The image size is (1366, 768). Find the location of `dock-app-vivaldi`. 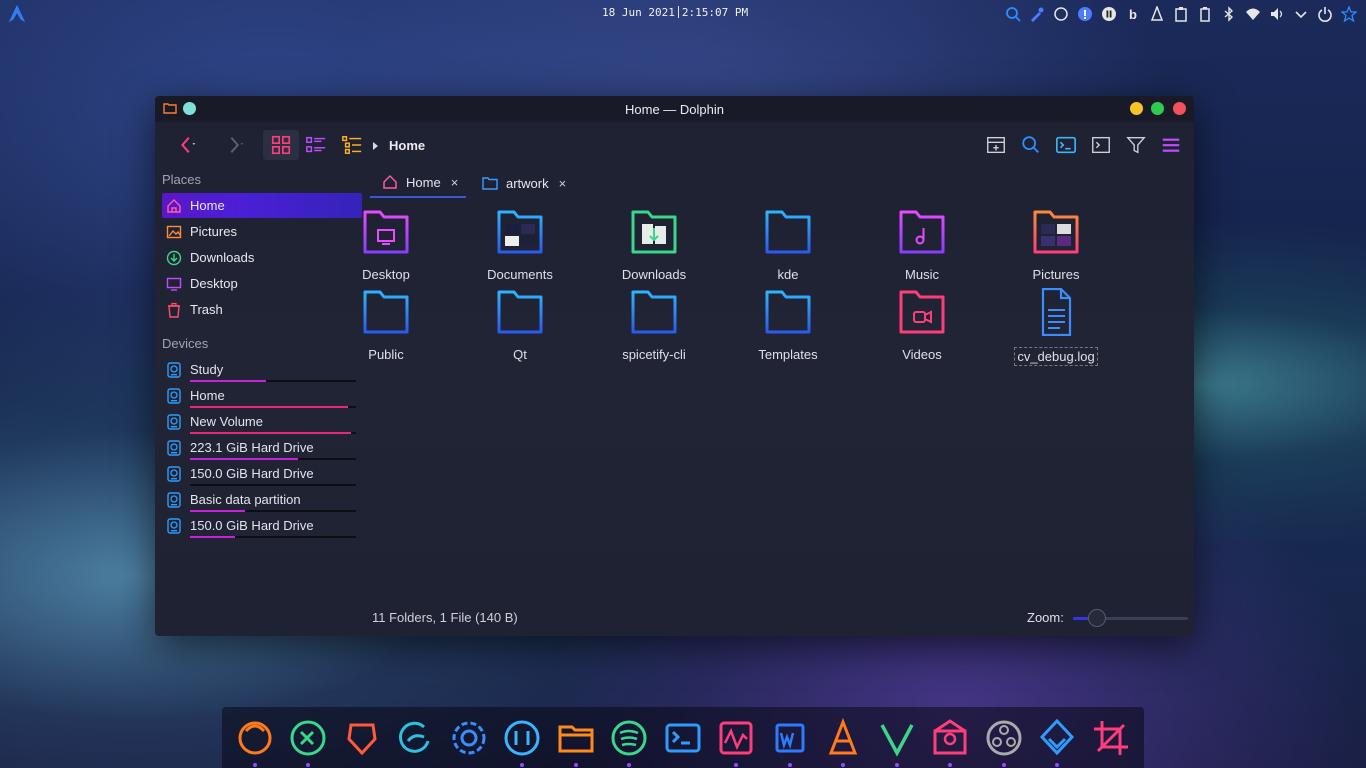

dock-app-vivaldi is located at coordinates (897, 741).